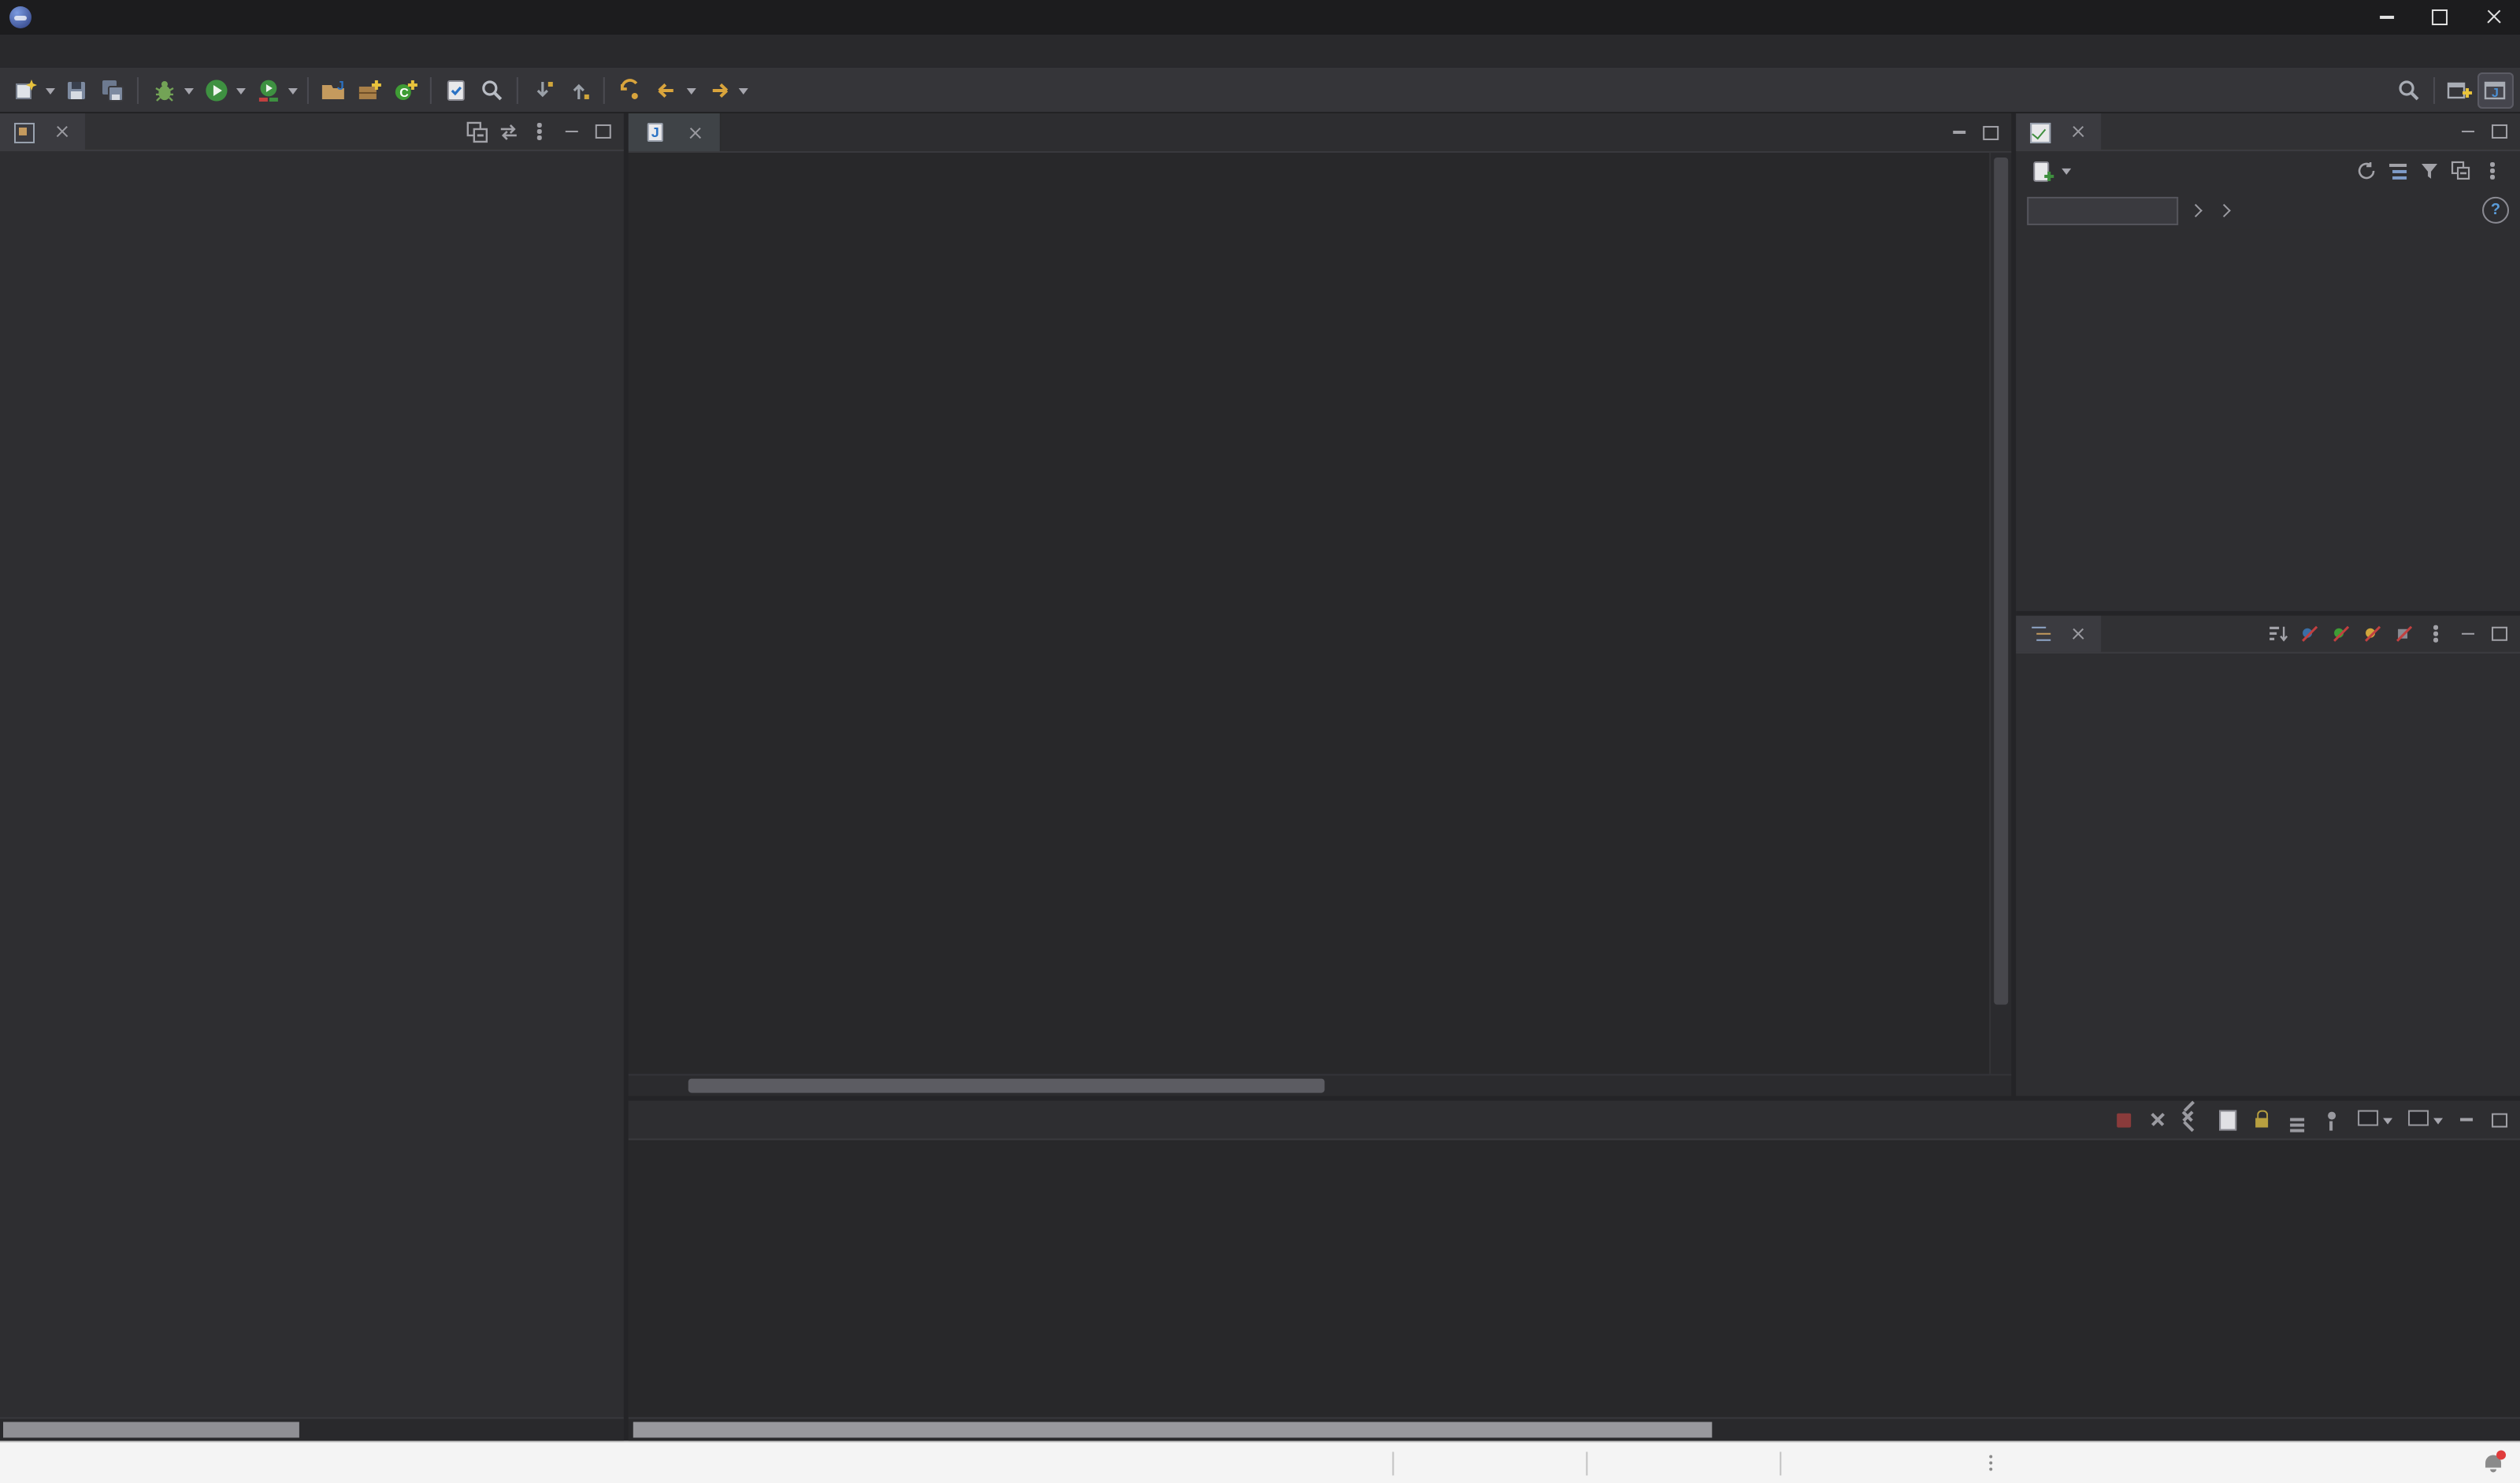 Image resolution: width=2520 pixels, height=1483 pixels. What do you see at coordinates (2048, 171) in the screenshot?
I see `new-task-button` at bounding box center [2048, 171].